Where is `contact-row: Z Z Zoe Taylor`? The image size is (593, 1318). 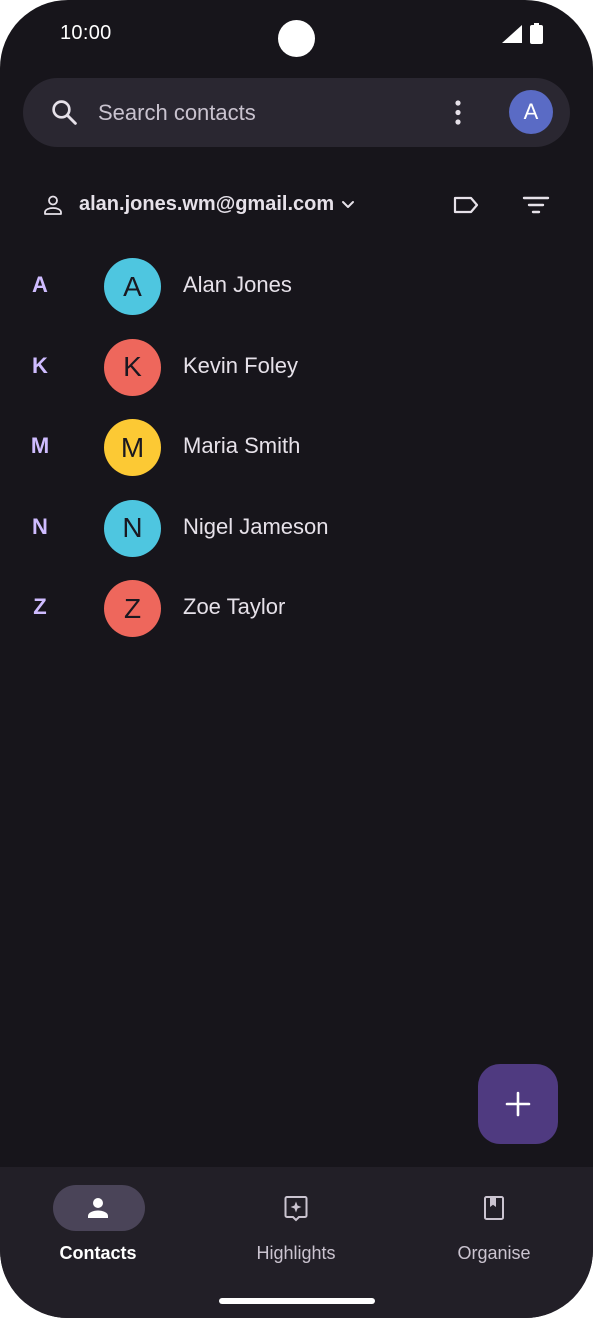
contact-row: Z Z Zoe Taylor is located at coordinates (296, 608).